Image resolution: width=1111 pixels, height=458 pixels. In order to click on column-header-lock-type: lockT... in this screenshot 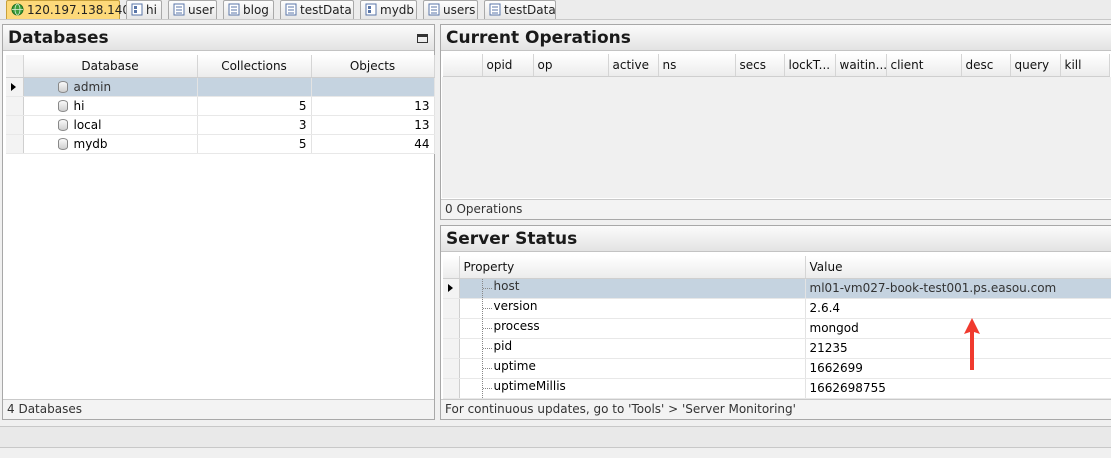, I will do `click(810, 65)`.